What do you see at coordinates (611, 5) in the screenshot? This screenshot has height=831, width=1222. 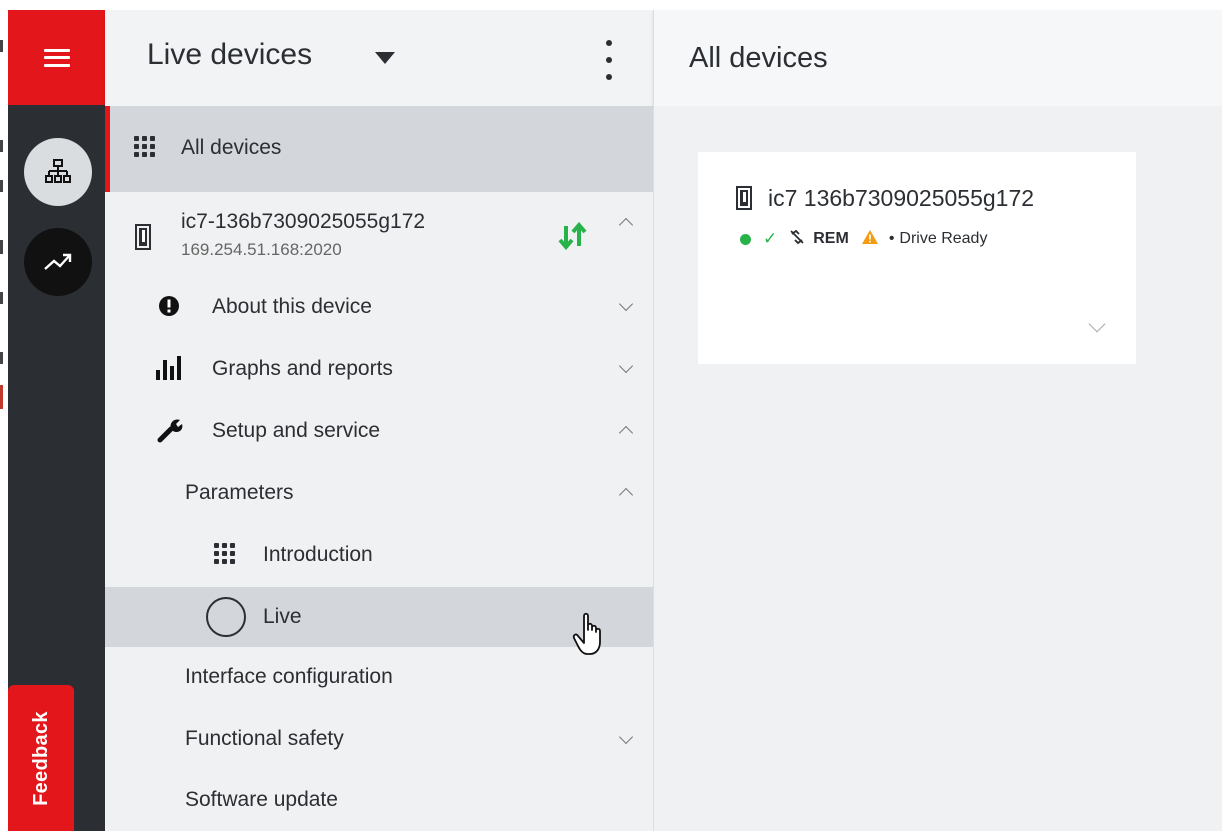 I see `window-top-edge` at bounding box center [611, 5].